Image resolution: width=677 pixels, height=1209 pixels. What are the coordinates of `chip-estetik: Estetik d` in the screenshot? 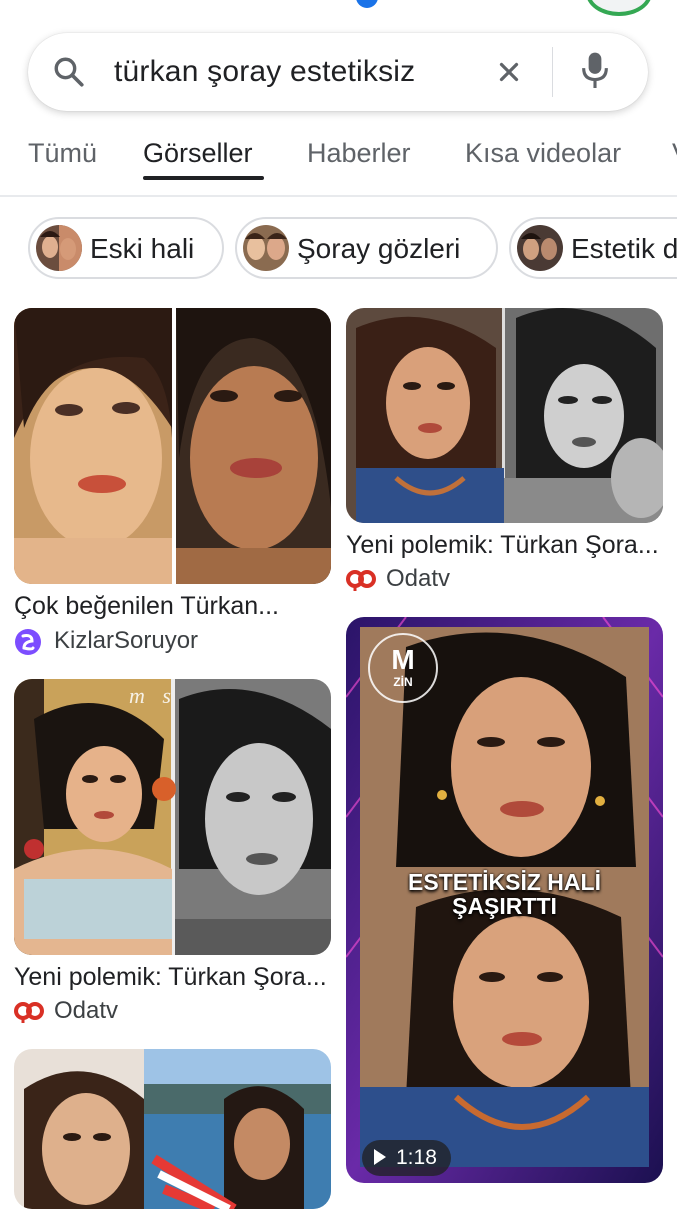 It's located at (593, 248).